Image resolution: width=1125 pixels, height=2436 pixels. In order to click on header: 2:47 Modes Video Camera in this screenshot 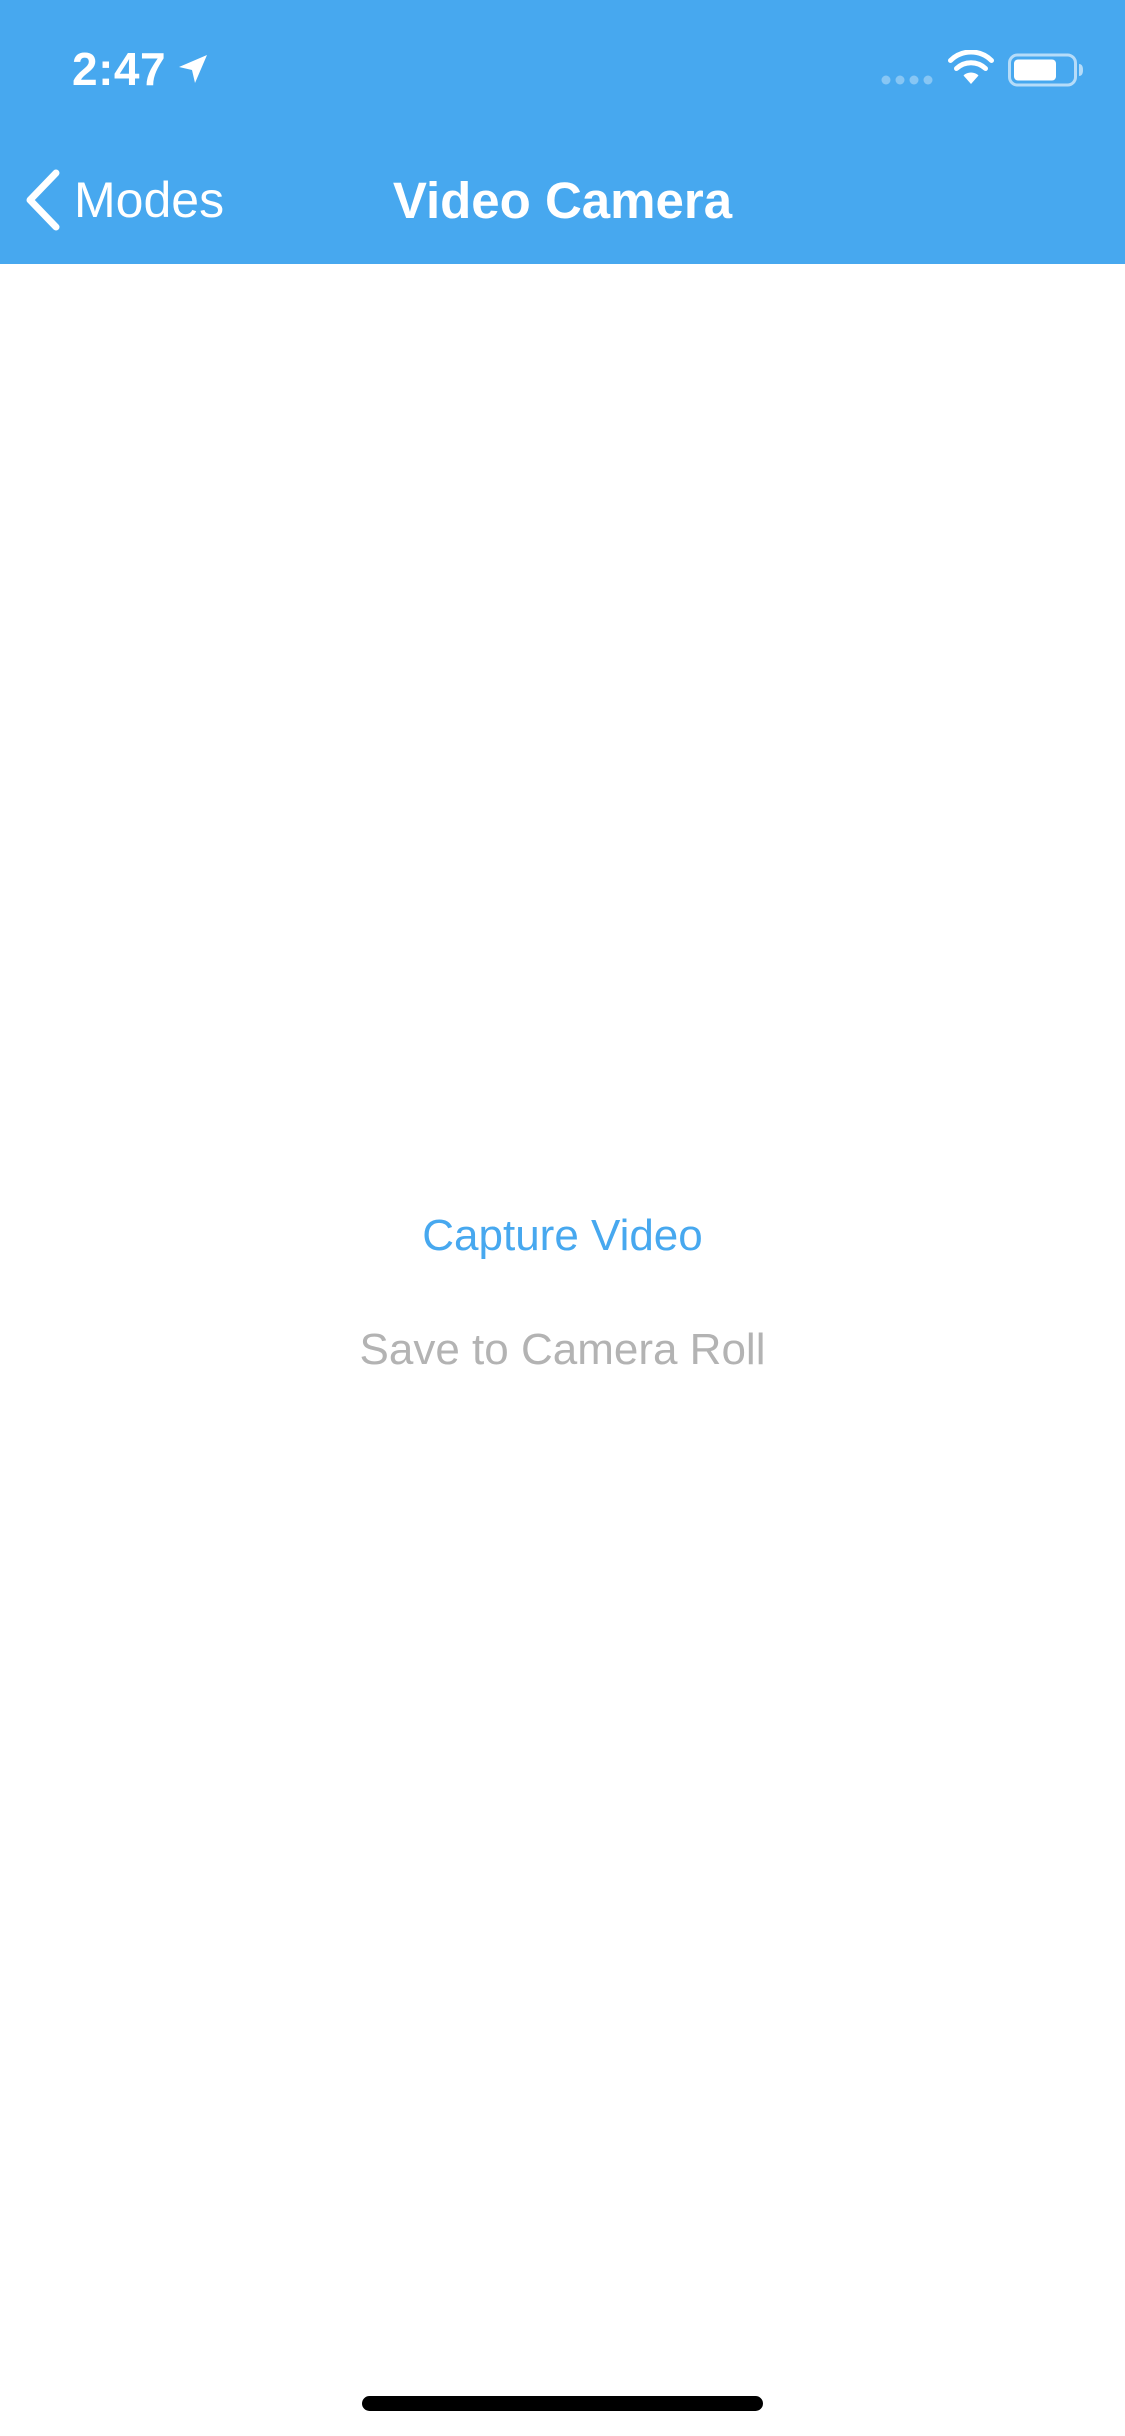, I will do `click(562, 132)`.